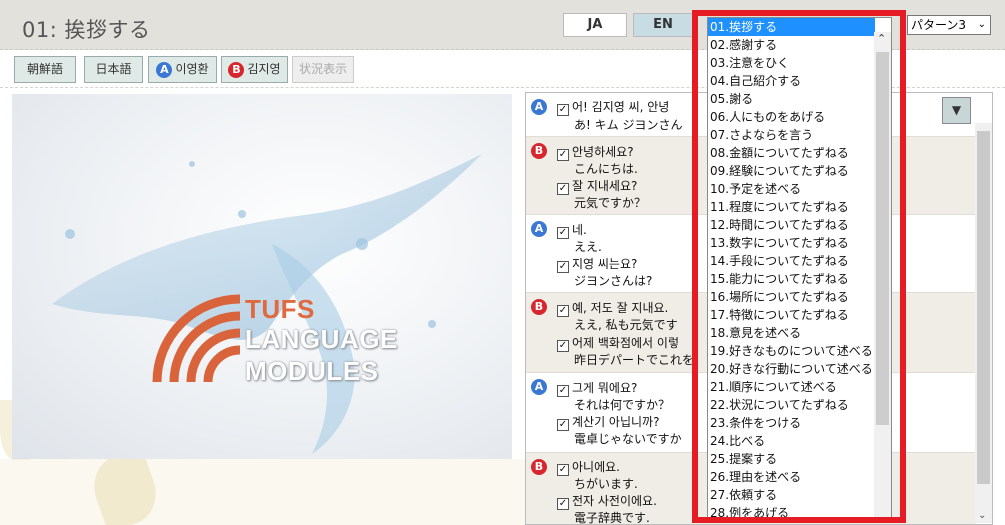 Image resolution: width=1005 pixels, height=525 pixels. Describe the element at coordinates (192, 69) in the screenshot. I see `speaker-a-name: 이영환` at that location.